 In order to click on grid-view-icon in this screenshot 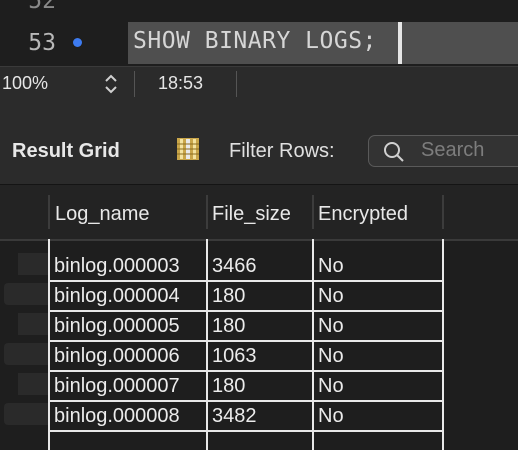, I will do `click(188, 149)`.